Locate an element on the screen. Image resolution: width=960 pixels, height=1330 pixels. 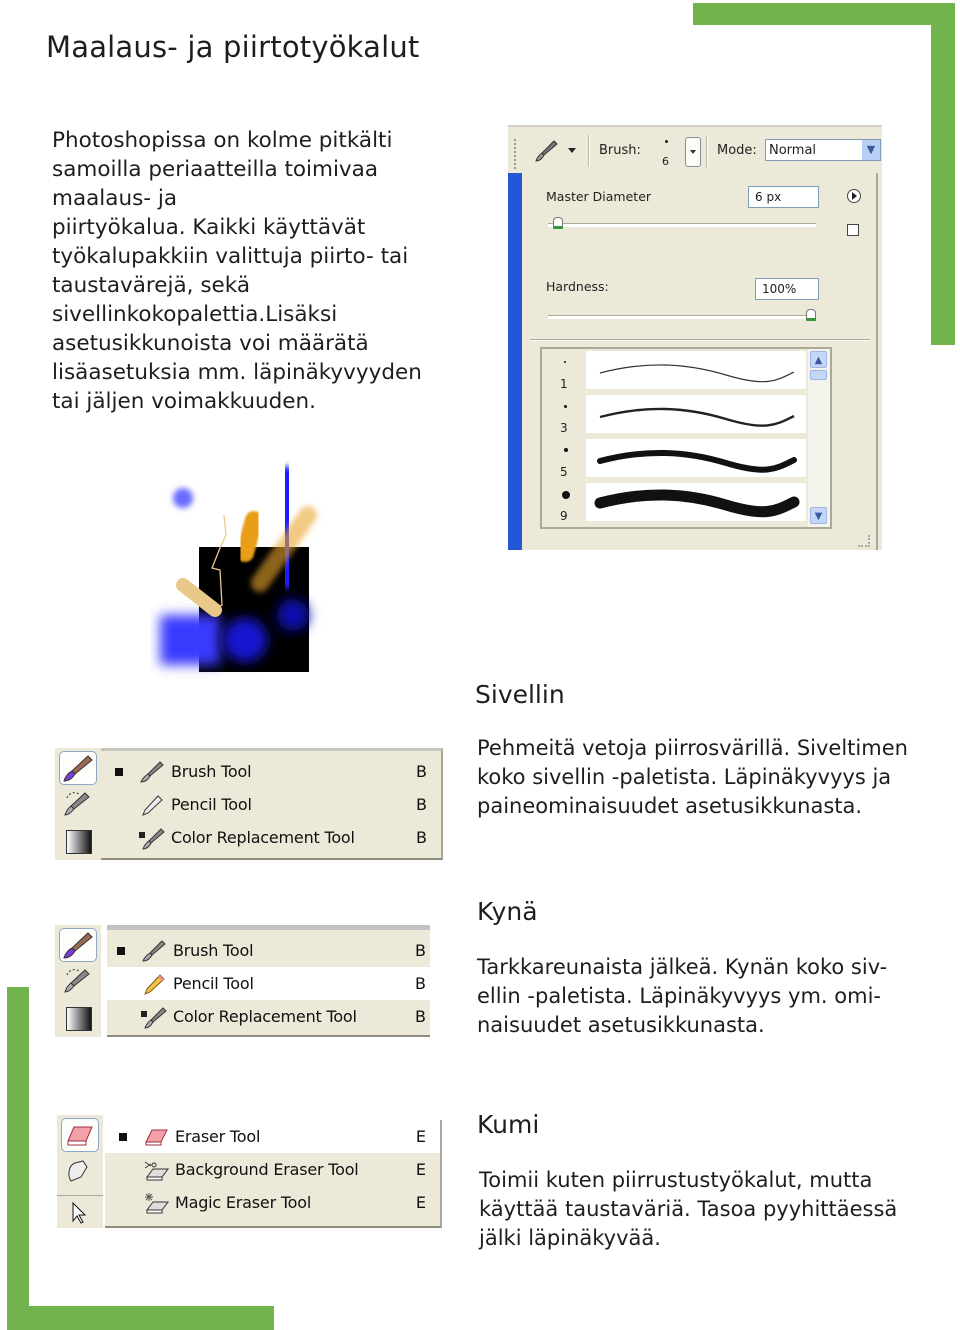
blue-soft-dot is located at coordinates (183, 498).